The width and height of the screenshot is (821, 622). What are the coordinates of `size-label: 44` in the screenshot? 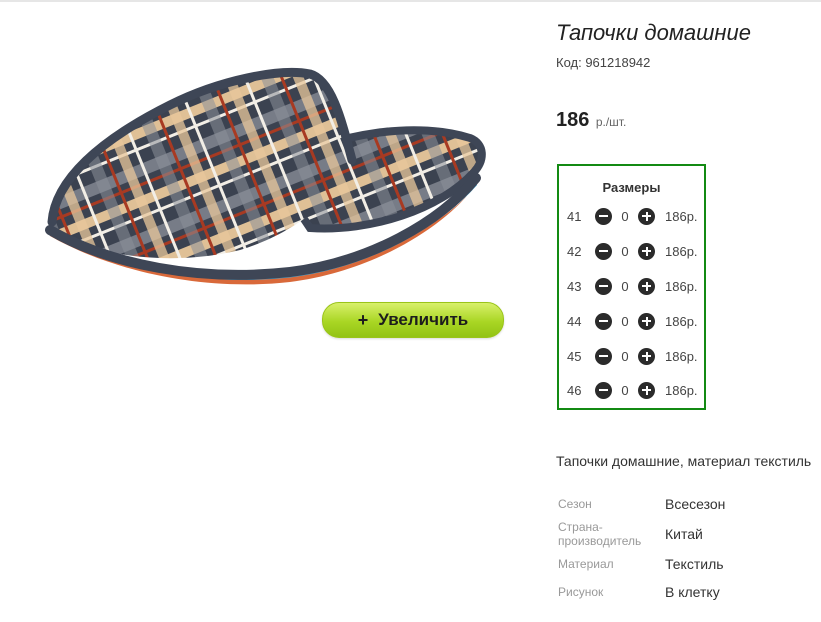 It's located at (574, 321).